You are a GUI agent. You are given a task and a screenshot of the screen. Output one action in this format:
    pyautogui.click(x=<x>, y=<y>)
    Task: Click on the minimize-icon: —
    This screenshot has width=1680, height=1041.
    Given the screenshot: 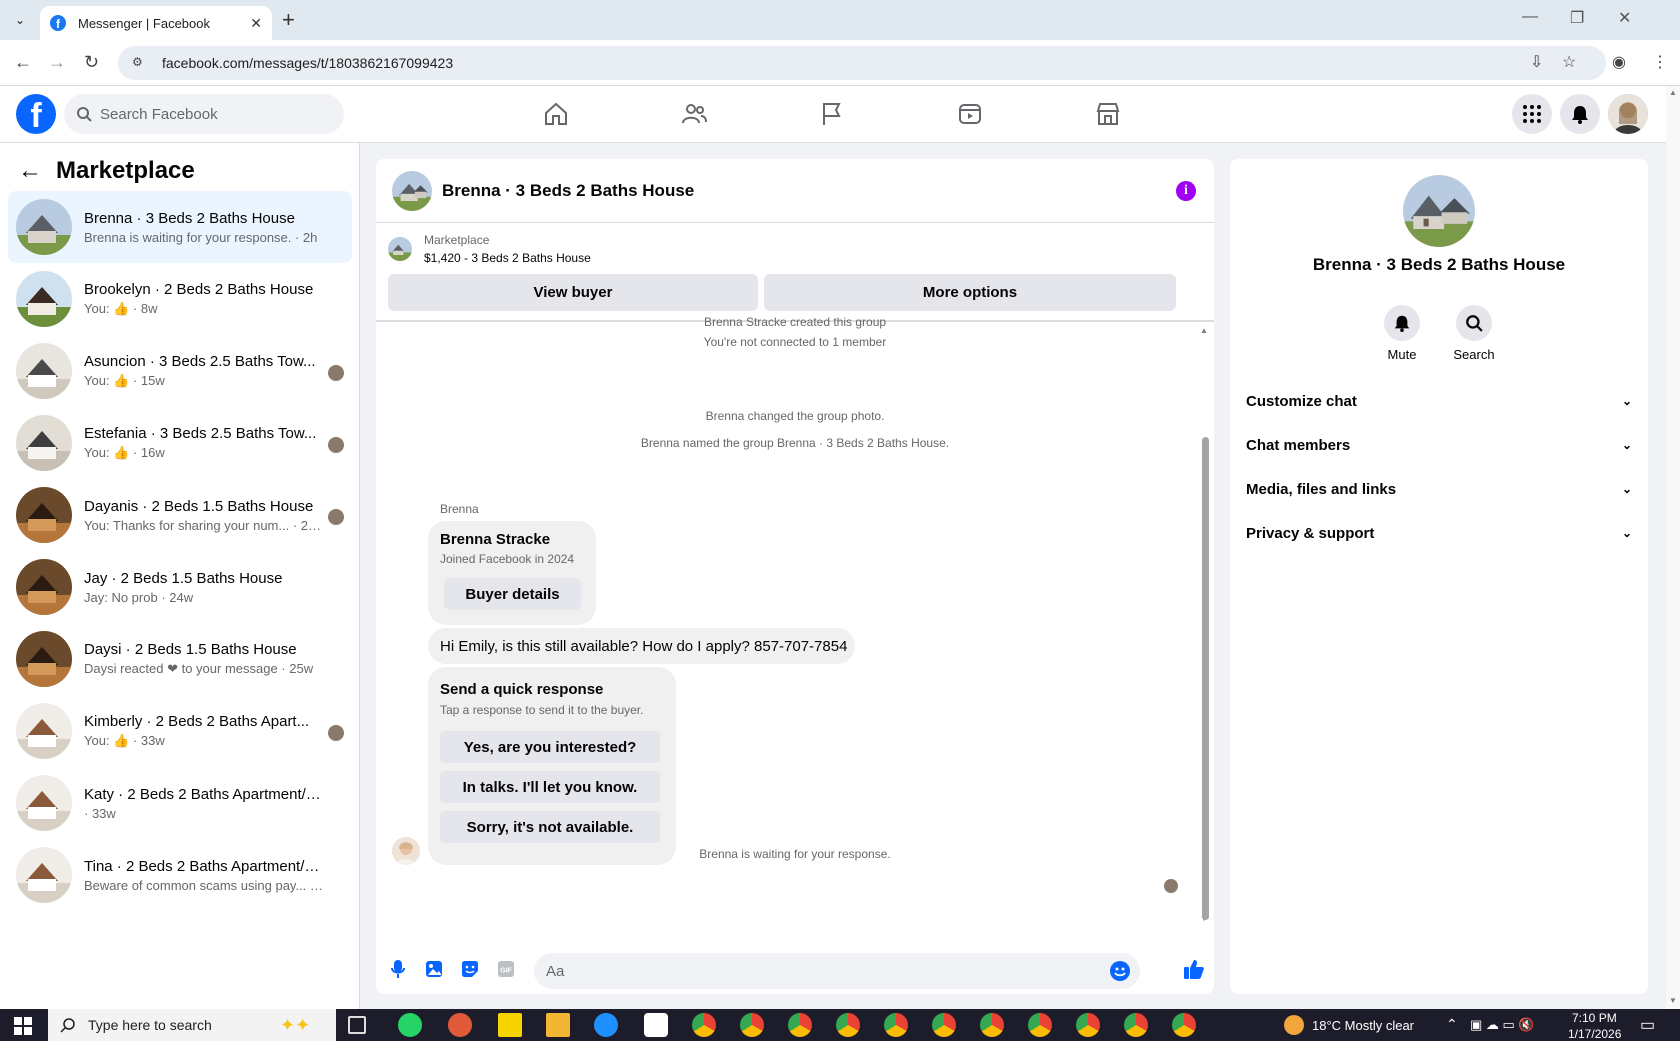 What is the action you would take?
    pyautogui.click(x=1530, y=17)
    